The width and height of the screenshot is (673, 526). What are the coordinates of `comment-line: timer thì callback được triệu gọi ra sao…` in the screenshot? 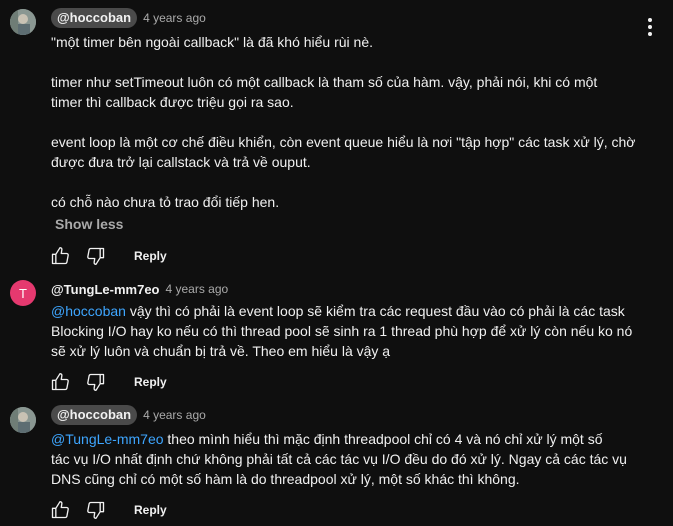 It's located at (172, 102).